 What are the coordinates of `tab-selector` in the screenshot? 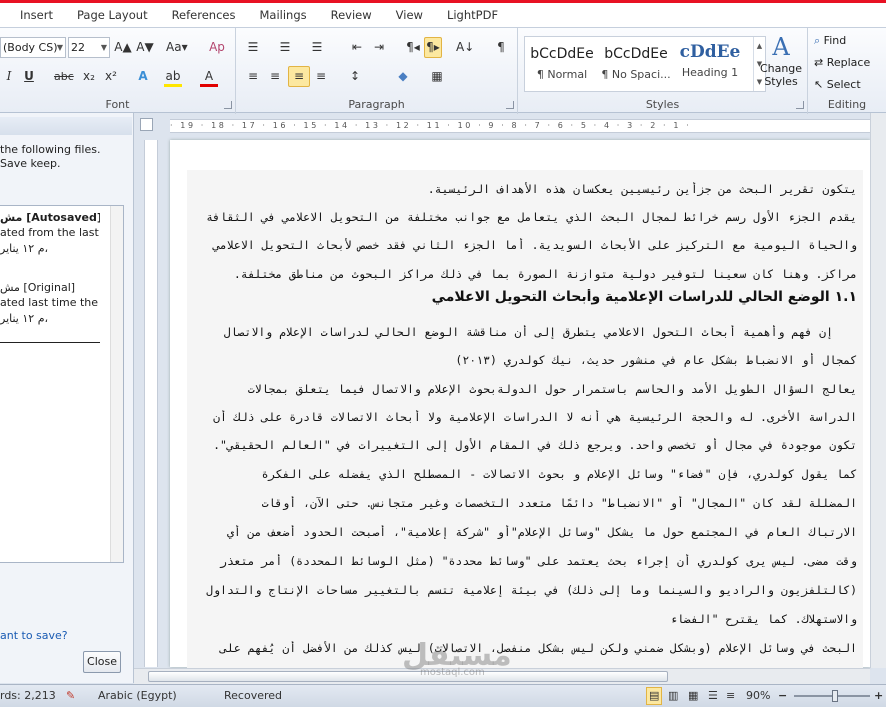 It's located at (146, 124).